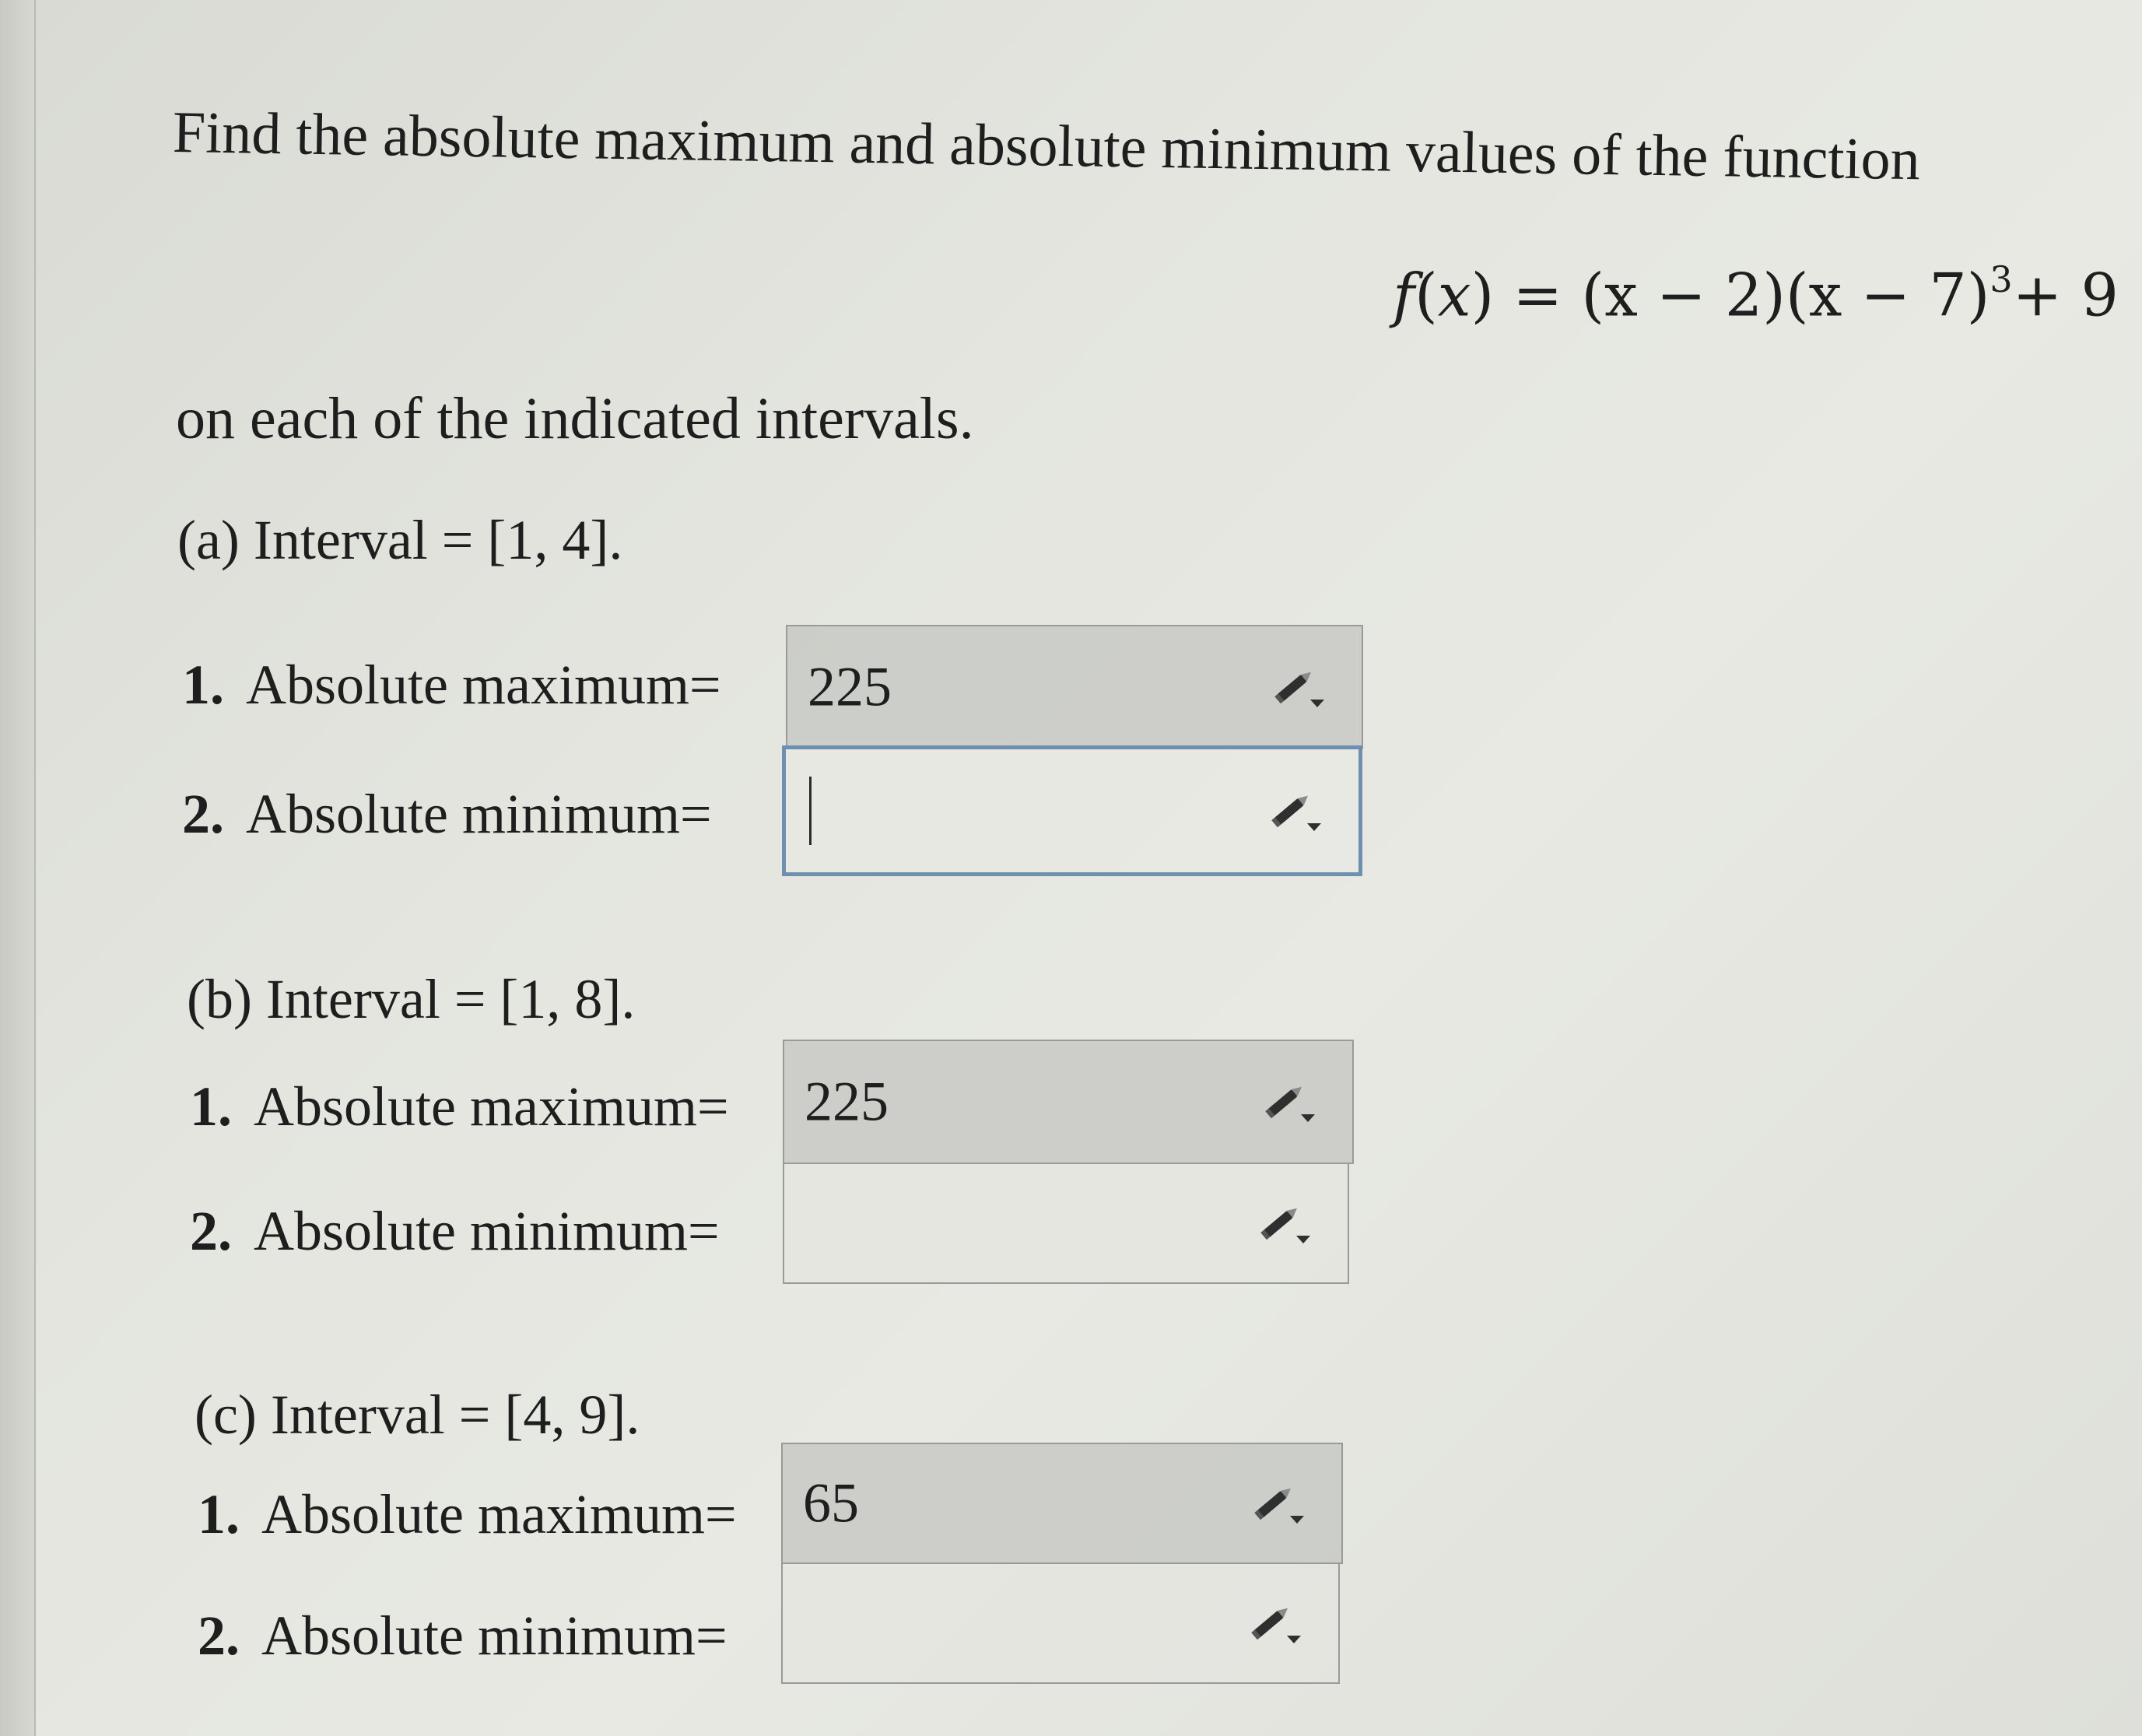  Describe the element at coordinates (1074, 687) in the screenshot. I see `part-a-max-input: 225` at that location.